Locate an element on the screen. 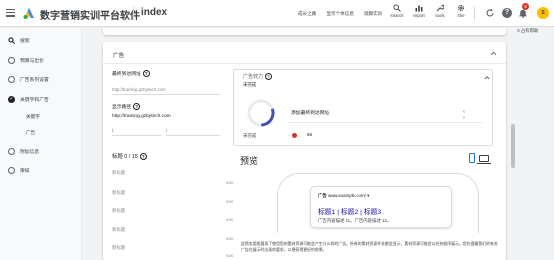 This screenshot has width=554, height=260. sidebar-item-campaign-settings: 广告系列设置 is located at coordinates (41, 79).